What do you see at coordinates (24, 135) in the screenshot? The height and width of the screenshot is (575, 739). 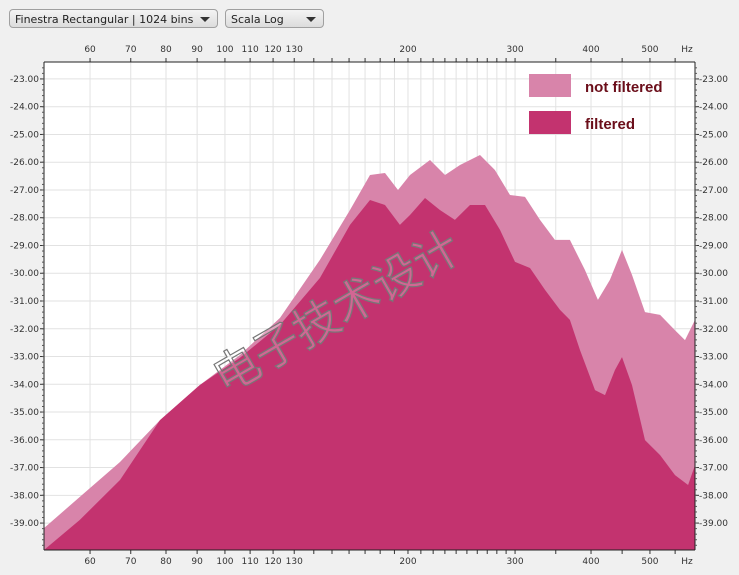 I see `y-tick-label-left: -25.00` at bounding box center [24, 135].